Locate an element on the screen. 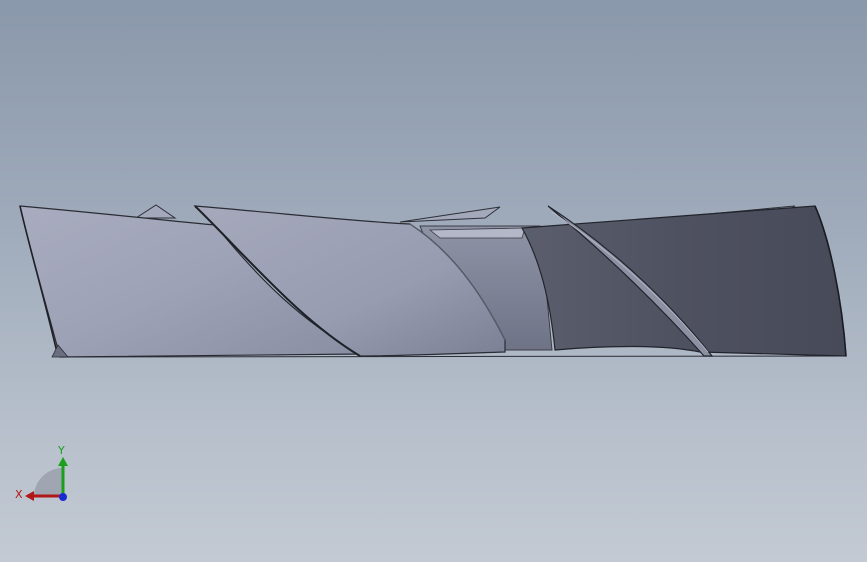 This screenshot has width=867, height=562. rotor-hub-top is located at coordinates (477, 233).